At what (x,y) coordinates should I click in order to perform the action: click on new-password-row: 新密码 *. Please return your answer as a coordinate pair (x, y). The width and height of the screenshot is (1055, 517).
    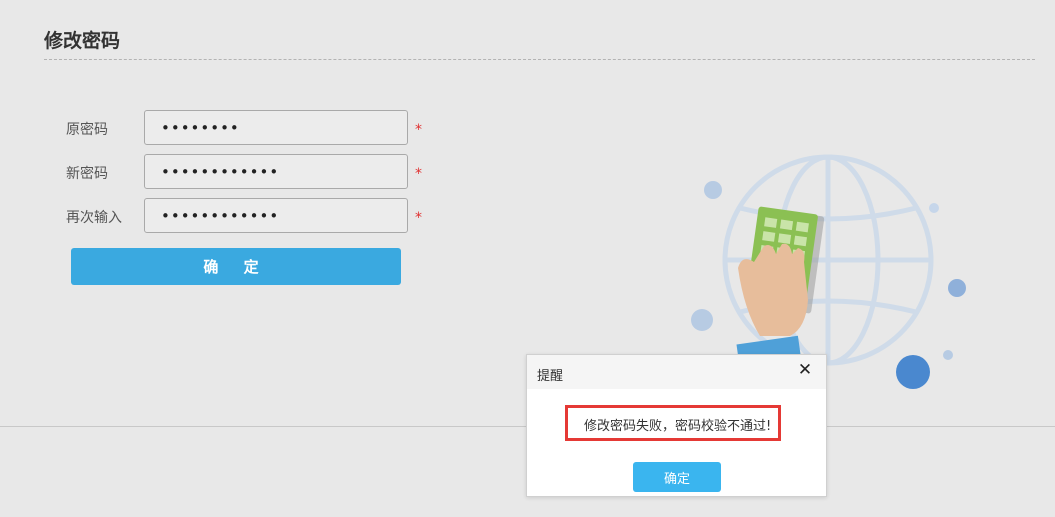
    Looking at the image, I should click on (220, 172).